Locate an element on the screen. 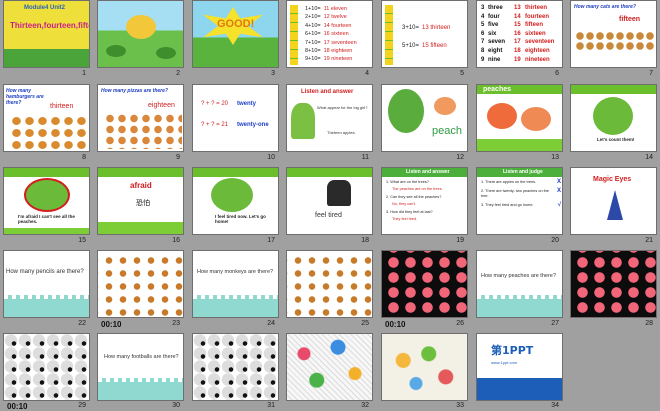  lesson-title: Thirteen,fourteen,fifteen is located at coordinates (49, 25).